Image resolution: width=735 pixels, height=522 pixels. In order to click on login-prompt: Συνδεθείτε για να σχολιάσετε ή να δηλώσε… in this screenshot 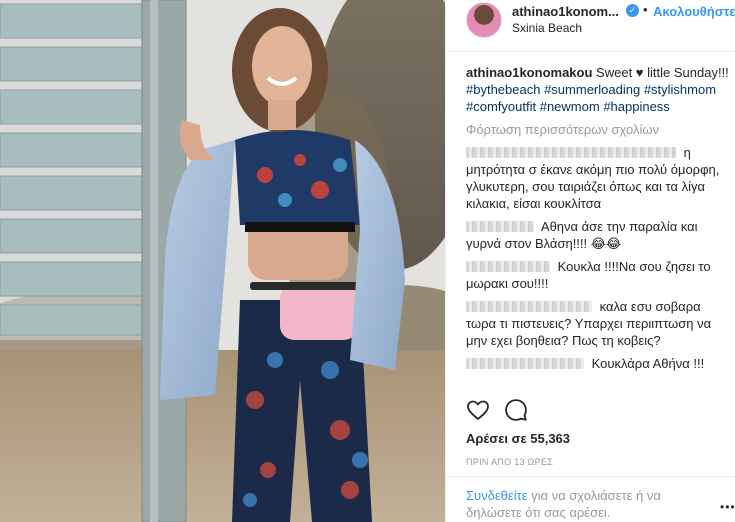, I will do `click(591, 504)`.